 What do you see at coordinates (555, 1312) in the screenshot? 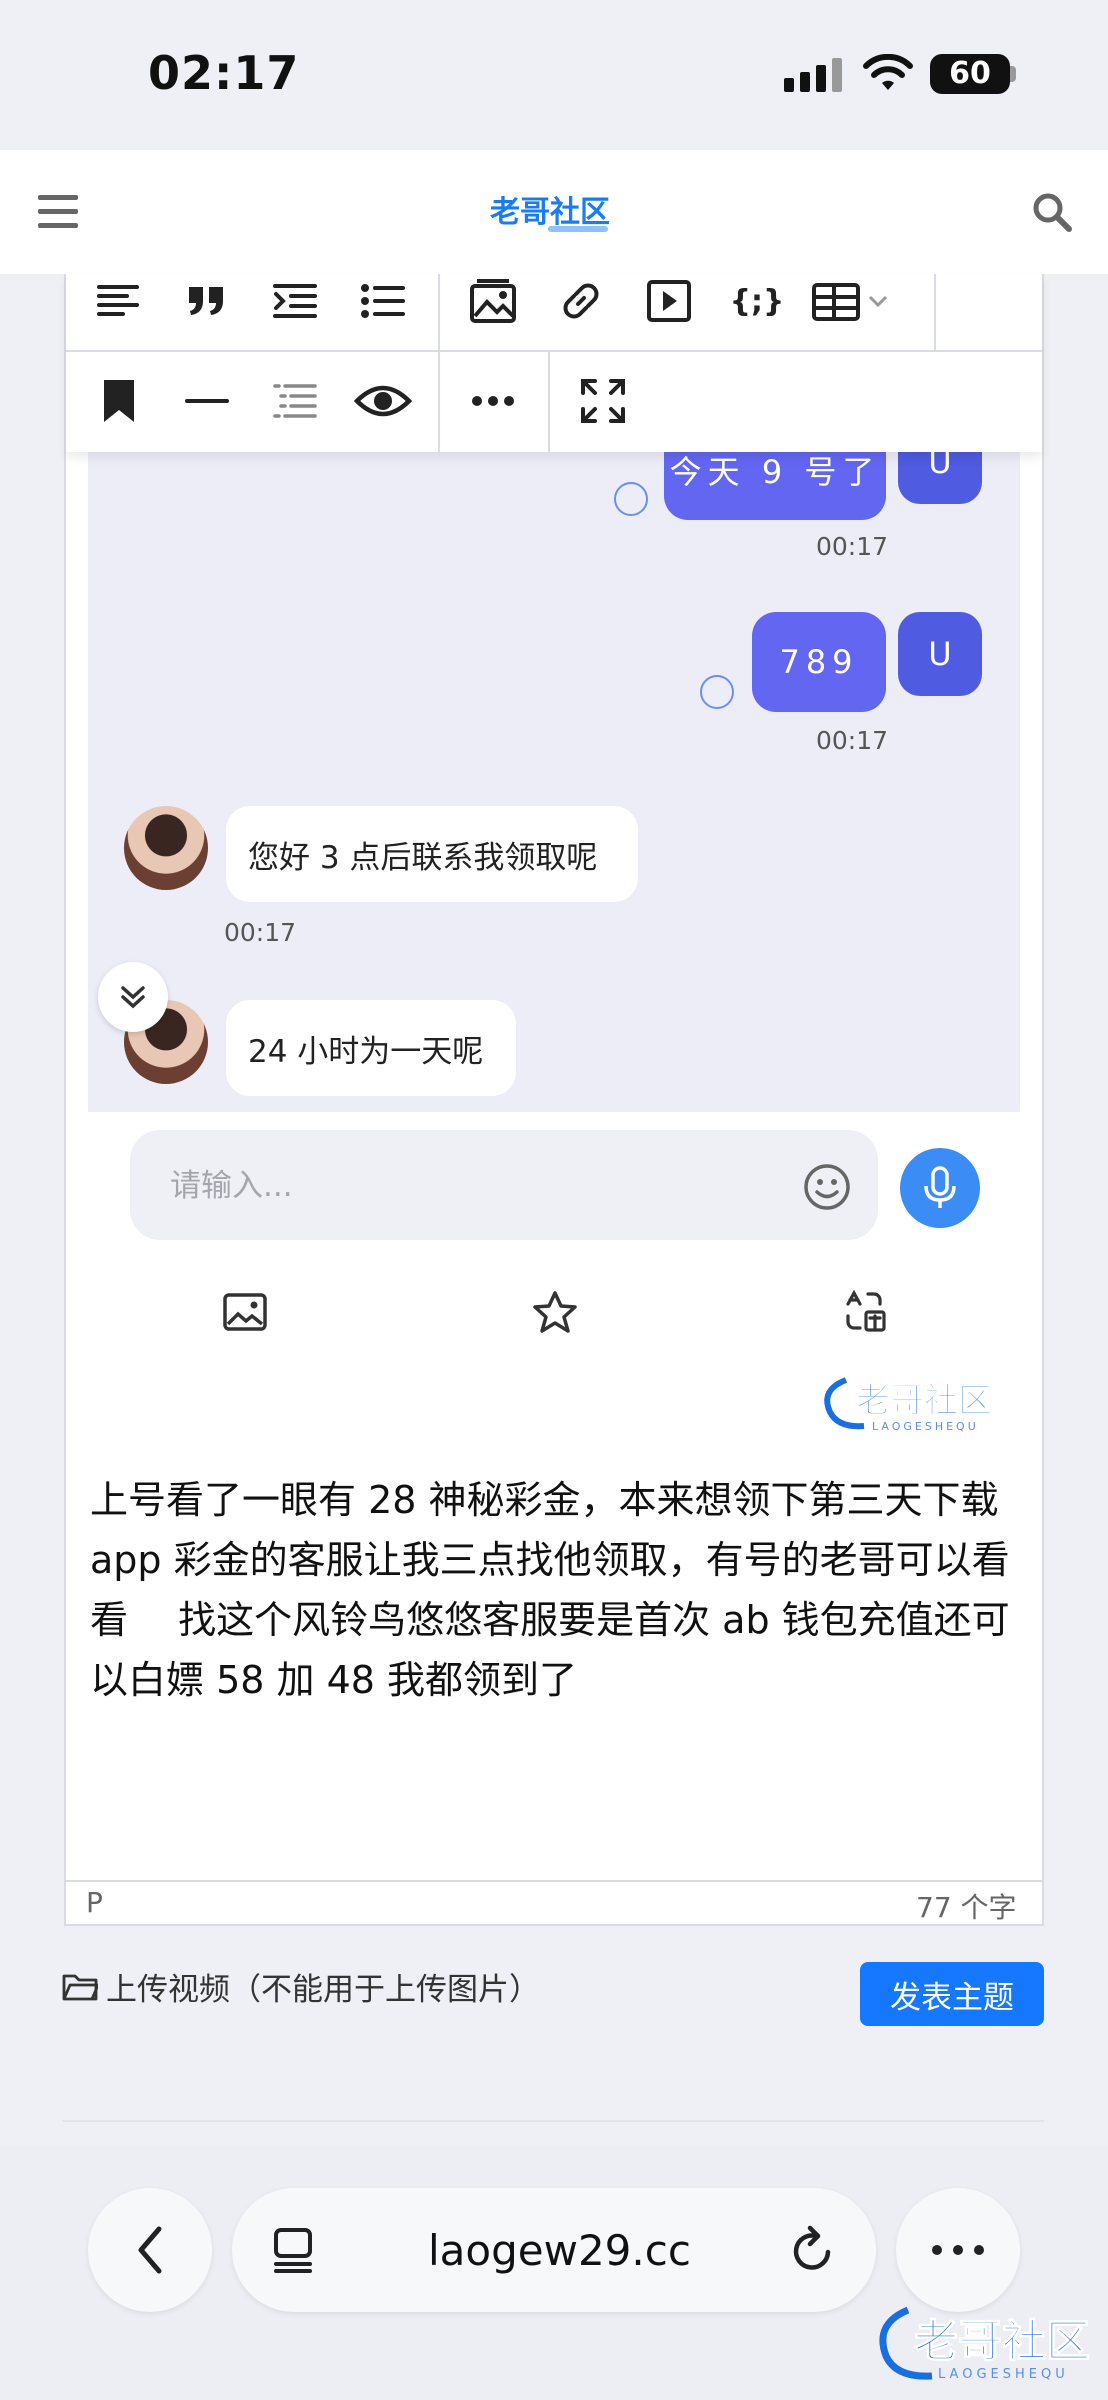
I see `star-icon` at bounding box center [555, 1312].